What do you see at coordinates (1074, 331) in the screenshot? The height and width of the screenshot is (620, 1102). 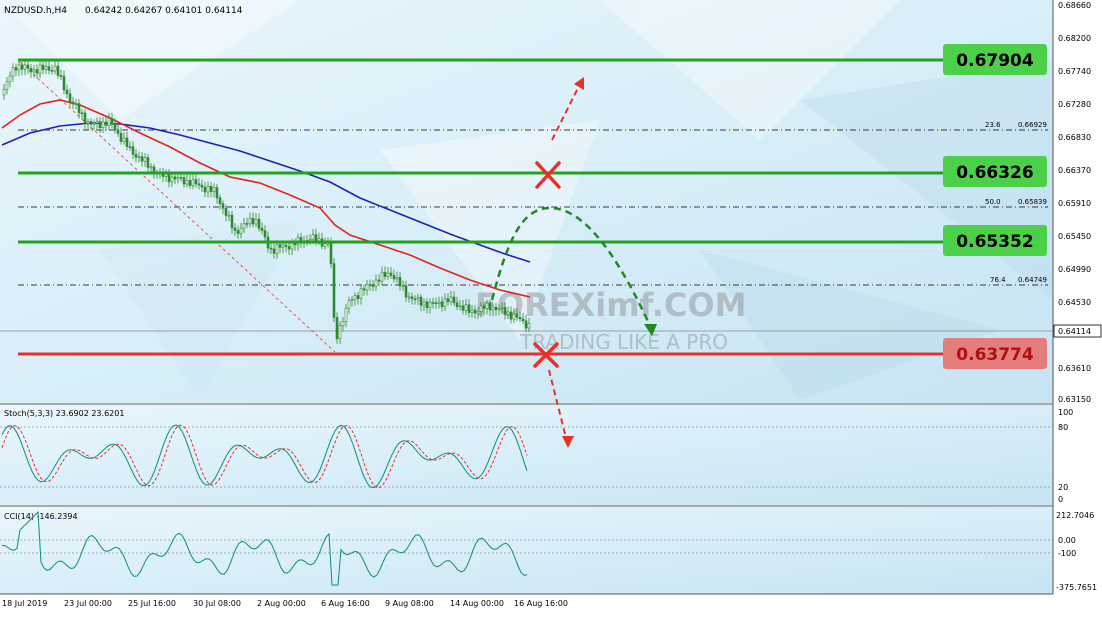 I see `current-price-label: 0.64114` at bounding box center [1074, 331].